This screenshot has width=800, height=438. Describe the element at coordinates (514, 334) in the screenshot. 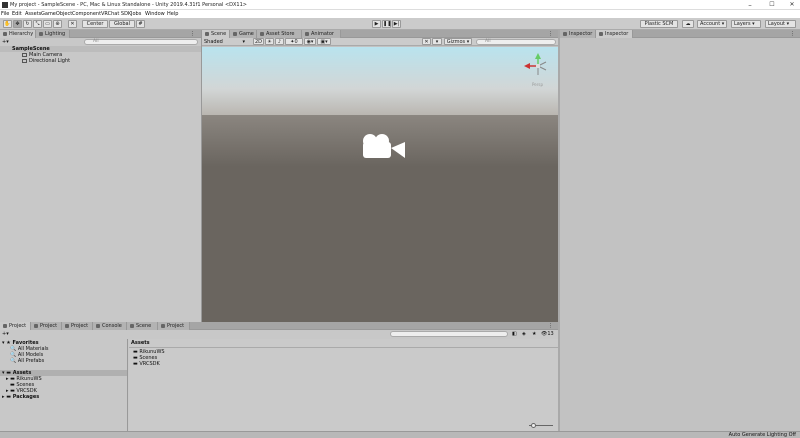

I see `filter-type-icon: ◧` at that location.